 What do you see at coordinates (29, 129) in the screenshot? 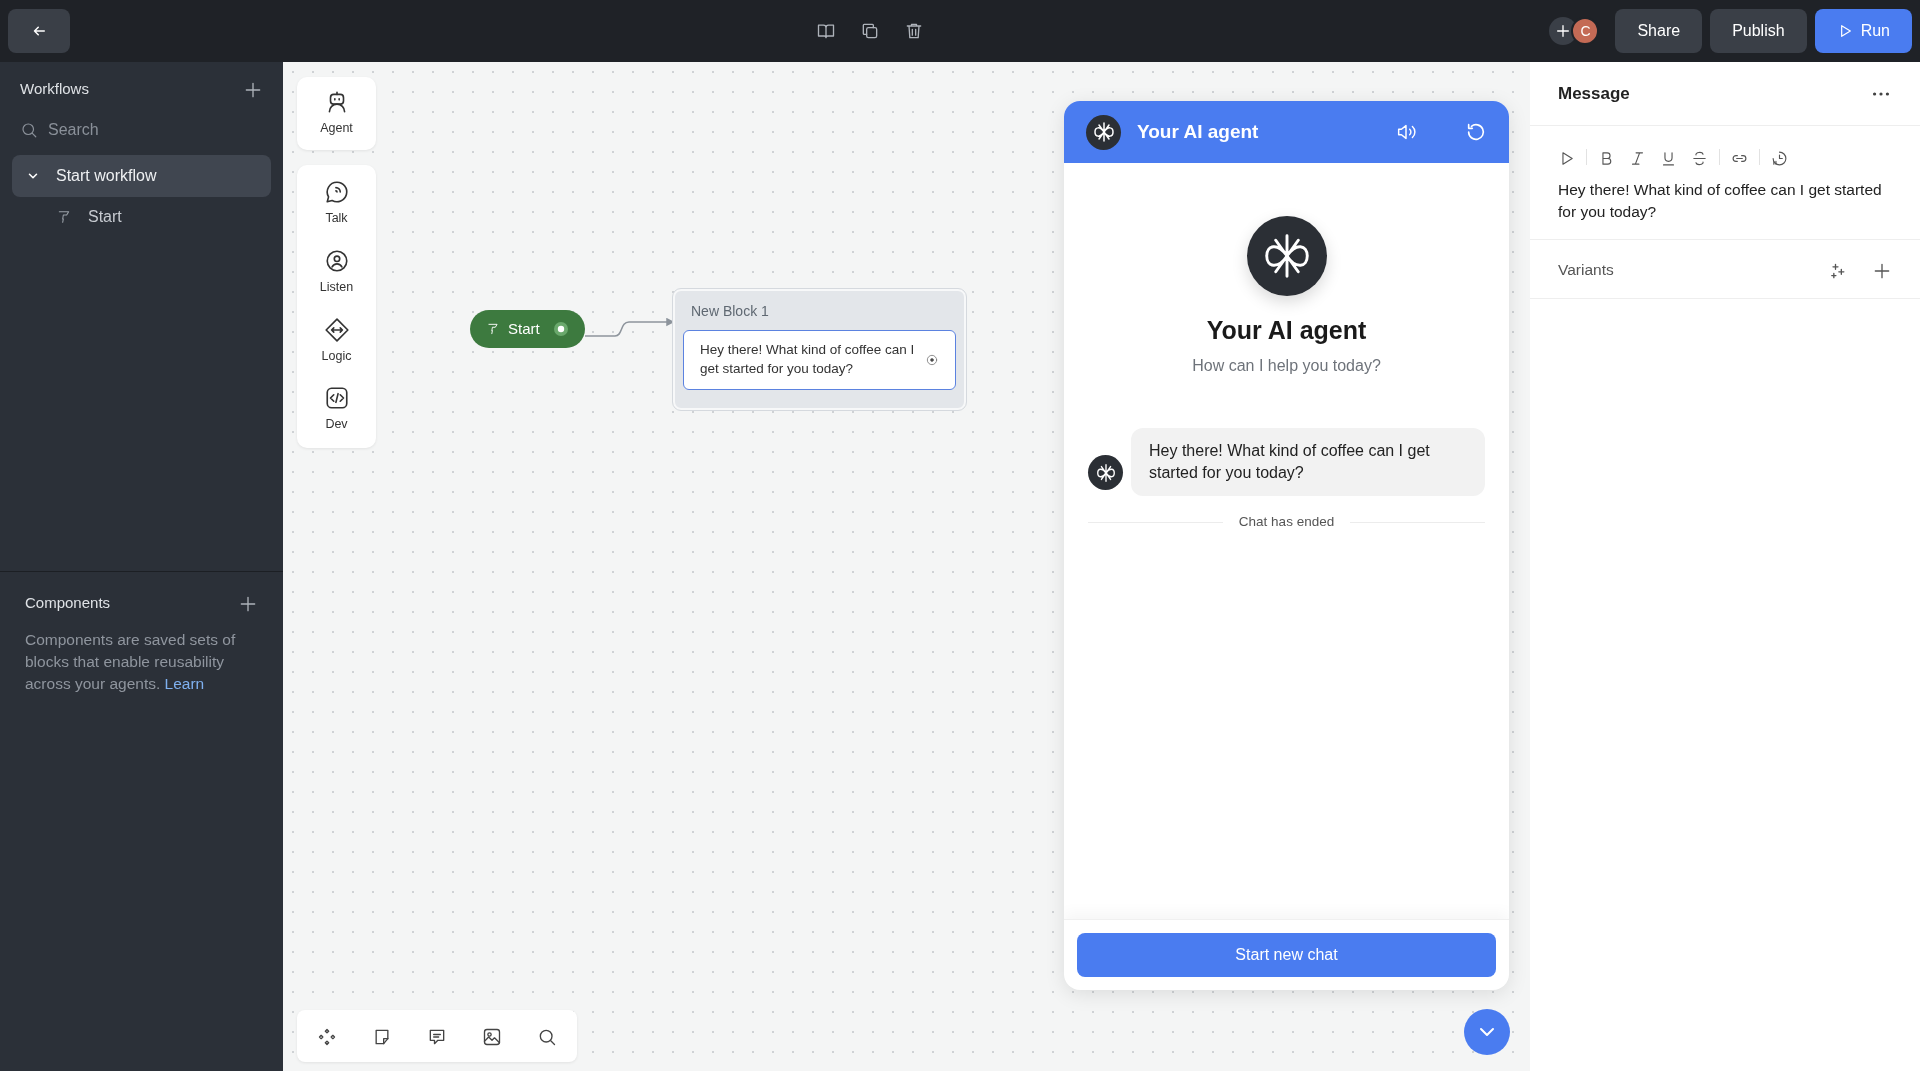
I see `search-icon` at bounding box center [29, 129].